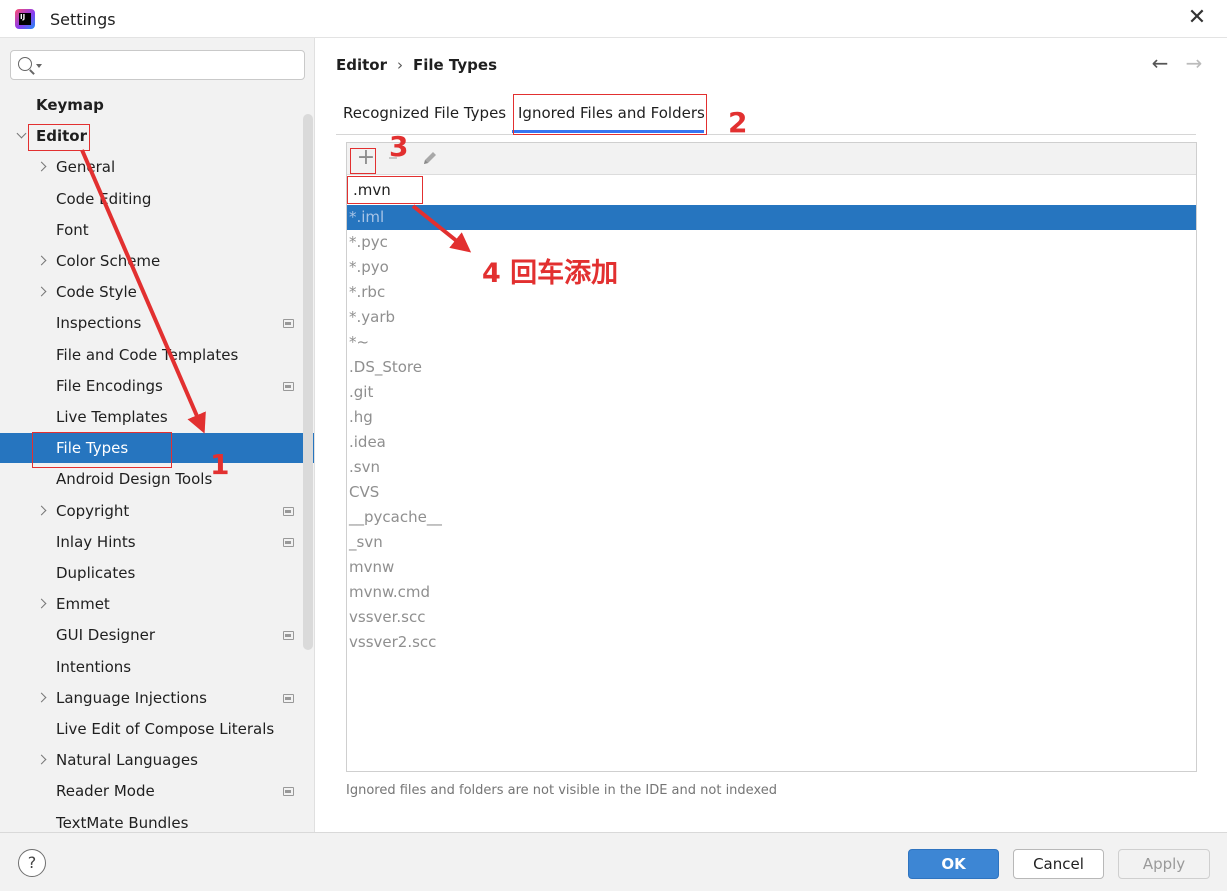  Describe the element at coordinates (771, 190) in the screenshot. I see `new-pattern-editor` at that location.